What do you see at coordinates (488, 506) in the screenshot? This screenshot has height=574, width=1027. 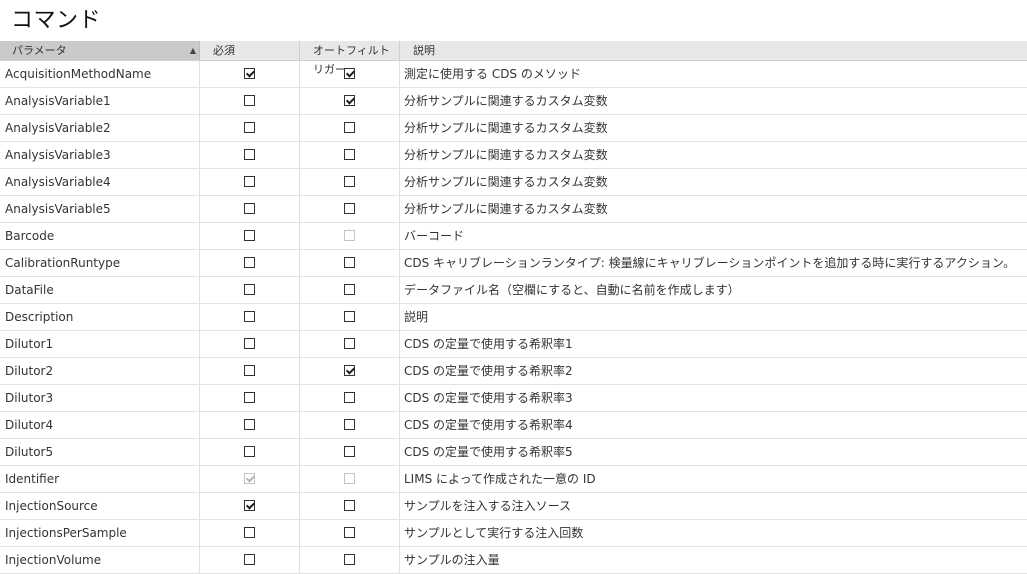 I see `description-cell: サンプルを注入する注入ソース` at bounding box center [488, 506].